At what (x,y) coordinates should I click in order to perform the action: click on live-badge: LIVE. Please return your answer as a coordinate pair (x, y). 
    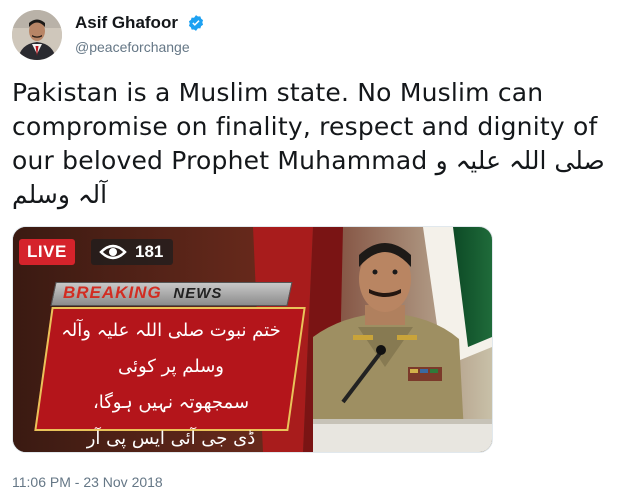
    Looking at the image, I should click on (47, 252).